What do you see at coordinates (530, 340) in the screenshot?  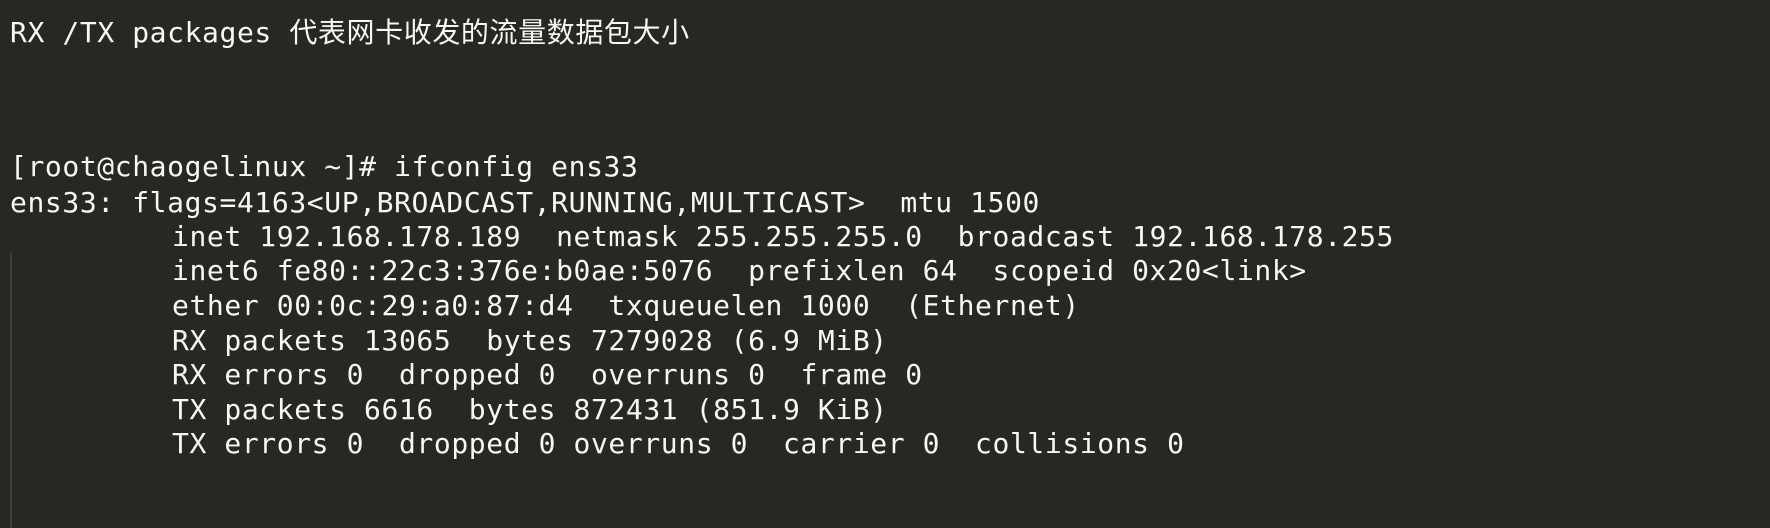 I see `rx-packets-line: RX packets 13065 bytes 7279028 (6.9 MiB)` at bounding box center [530, 340].